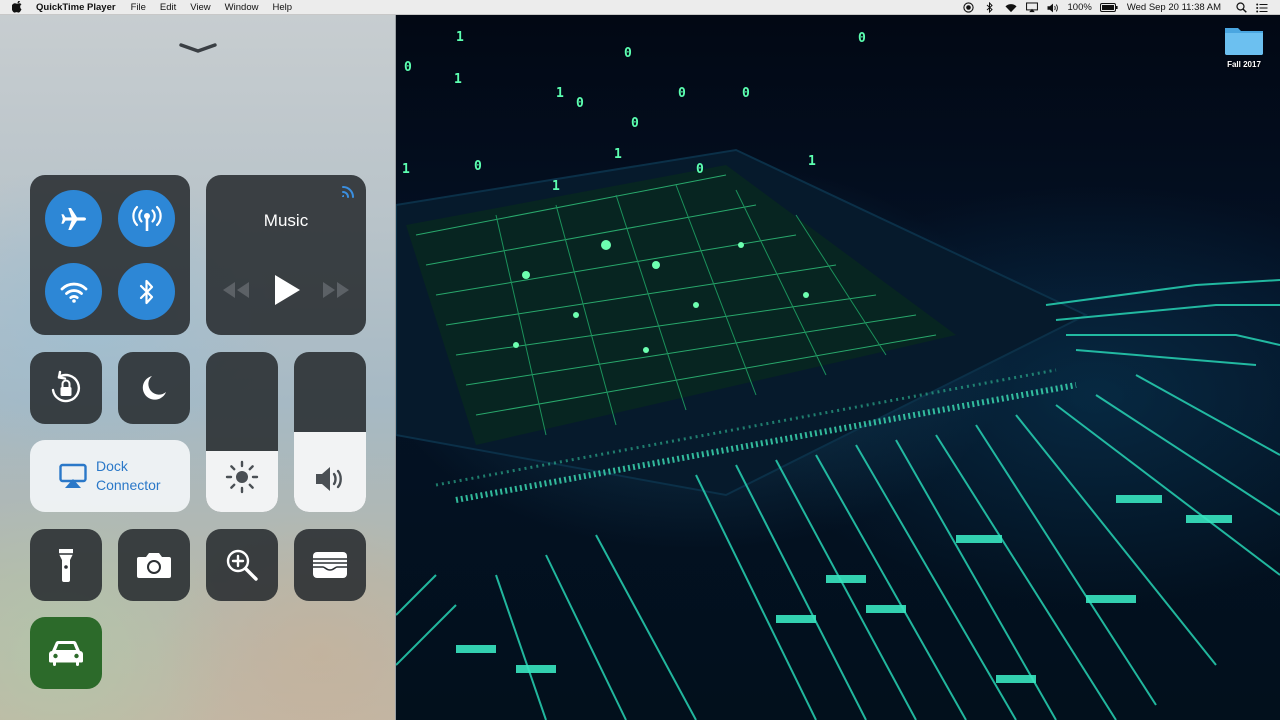  I want to click on bluetooth-icon, so click(146, 291).